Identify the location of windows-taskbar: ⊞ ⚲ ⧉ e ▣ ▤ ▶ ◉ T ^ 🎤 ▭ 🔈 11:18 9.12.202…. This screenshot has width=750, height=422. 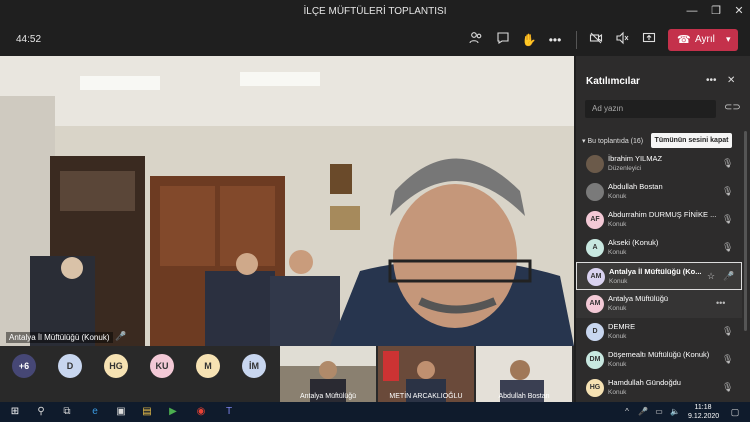
(375, 412).